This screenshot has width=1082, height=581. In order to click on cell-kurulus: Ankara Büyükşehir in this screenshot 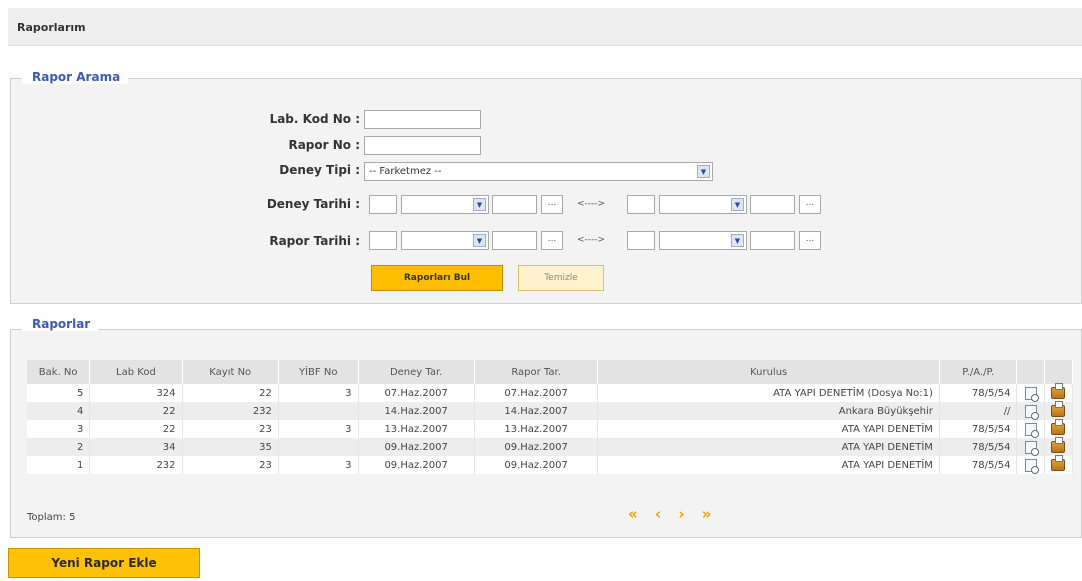, I will do `click(768, 411)`.